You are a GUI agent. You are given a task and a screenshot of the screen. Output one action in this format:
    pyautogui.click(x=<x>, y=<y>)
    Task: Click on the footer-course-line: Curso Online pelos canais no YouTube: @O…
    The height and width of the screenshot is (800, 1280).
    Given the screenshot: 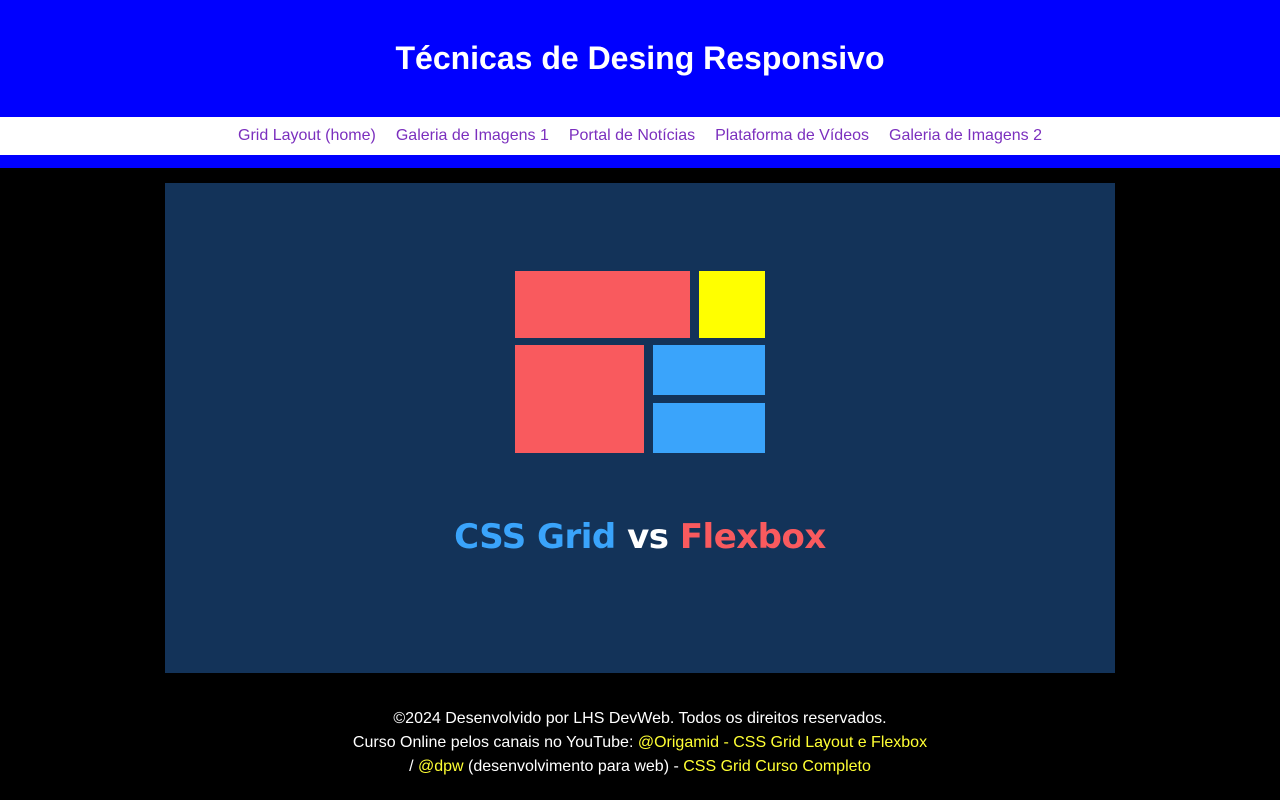 What is the action you would take?
    pyautogui.click(x=640, y=743)
    